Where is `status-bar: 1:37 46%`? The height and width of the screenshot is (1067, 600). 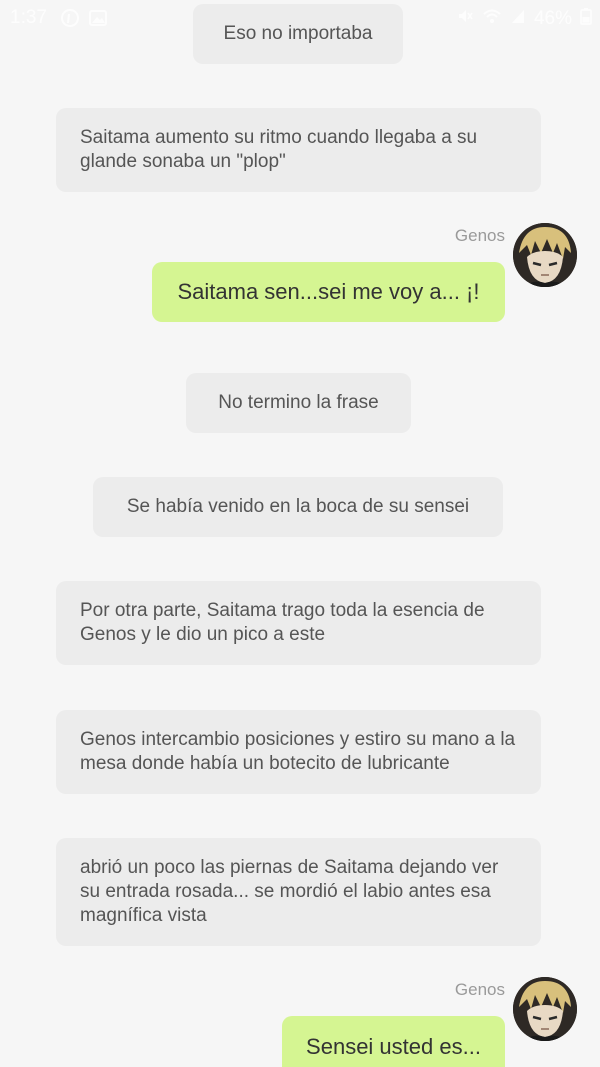
status-bar: 1:37 46% is located at coordinates (300, 18).